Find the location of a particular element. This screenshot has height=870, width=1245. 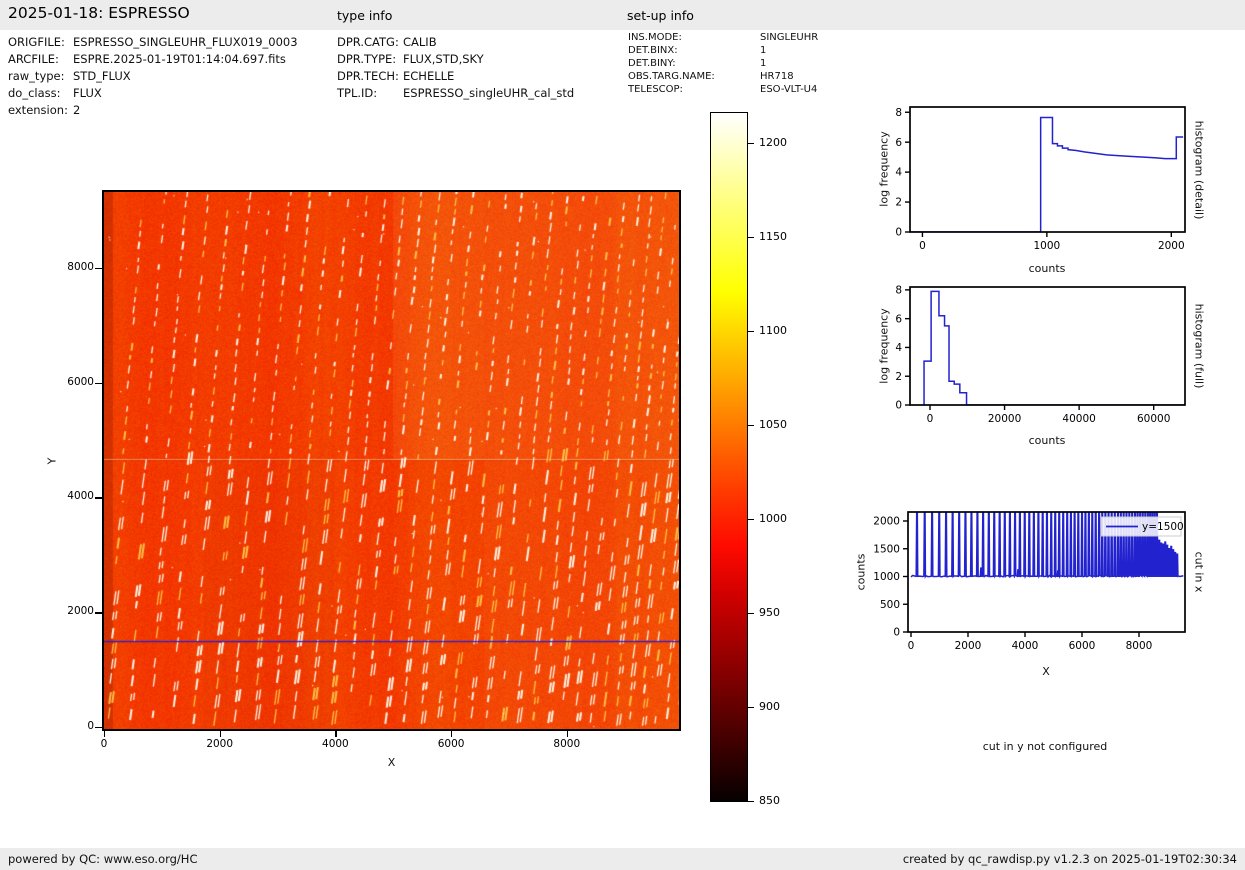

info-row: TELESCOP: ESO-VLT-U4 is located at coordinates (723, 90).